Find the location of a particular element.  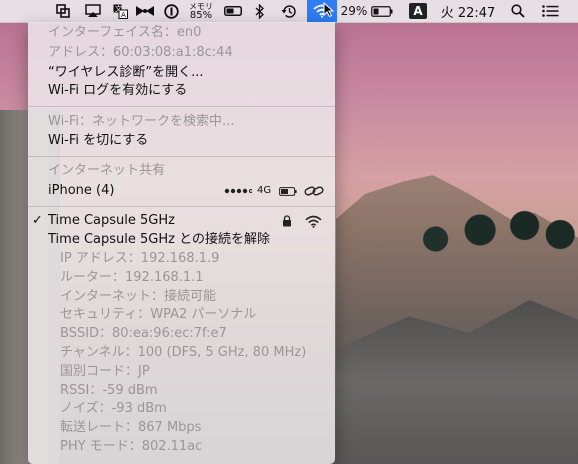

network-detail-row: インターネット：接続可能 is located at coordinates (181, 297).